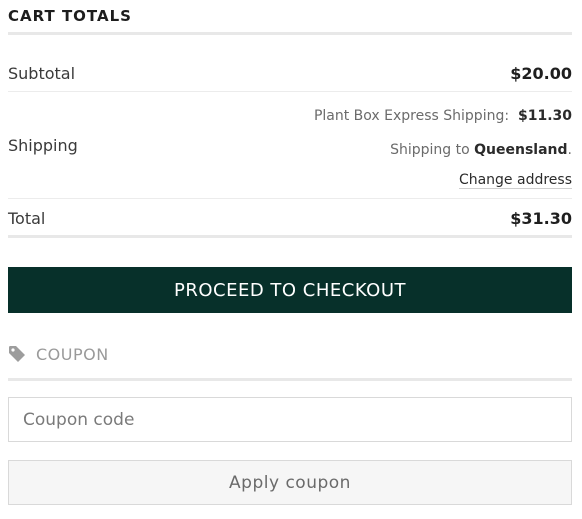 Image resolution: width=582 pixels, height=519 pixels. Describe the element at coordinates (290, 33) in the screenshot. I see `title-divider` at that location.